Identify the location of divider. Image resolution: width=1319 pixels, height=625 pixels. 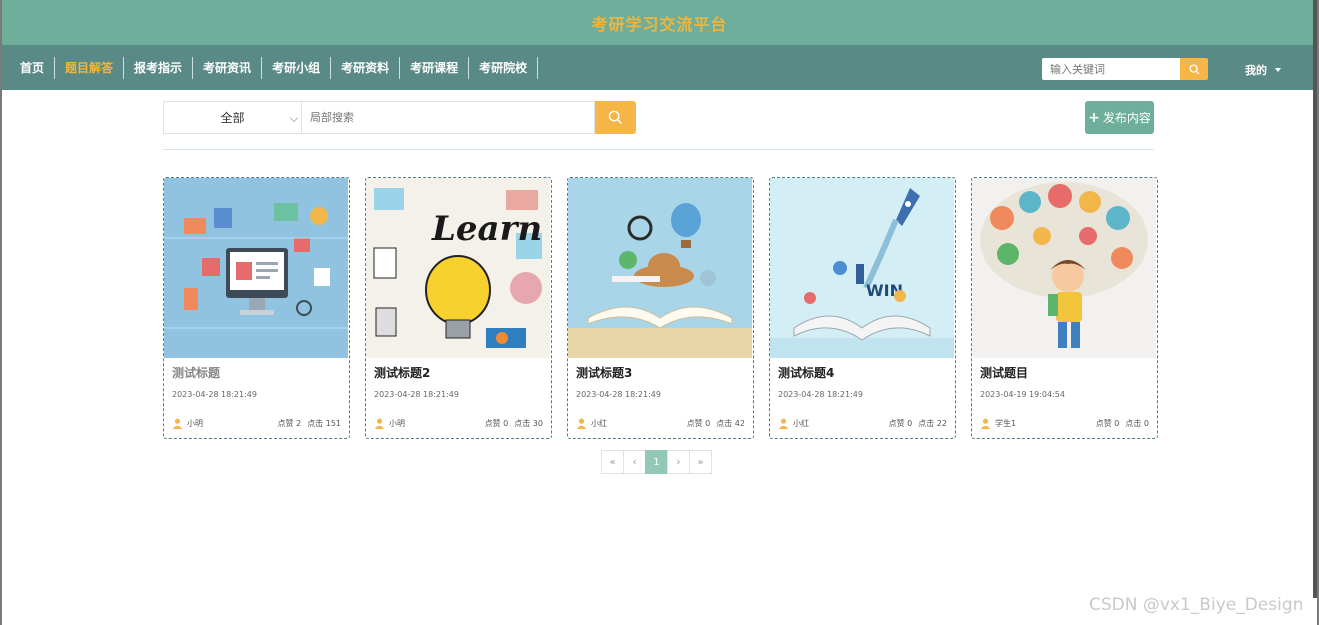
(658, 149).